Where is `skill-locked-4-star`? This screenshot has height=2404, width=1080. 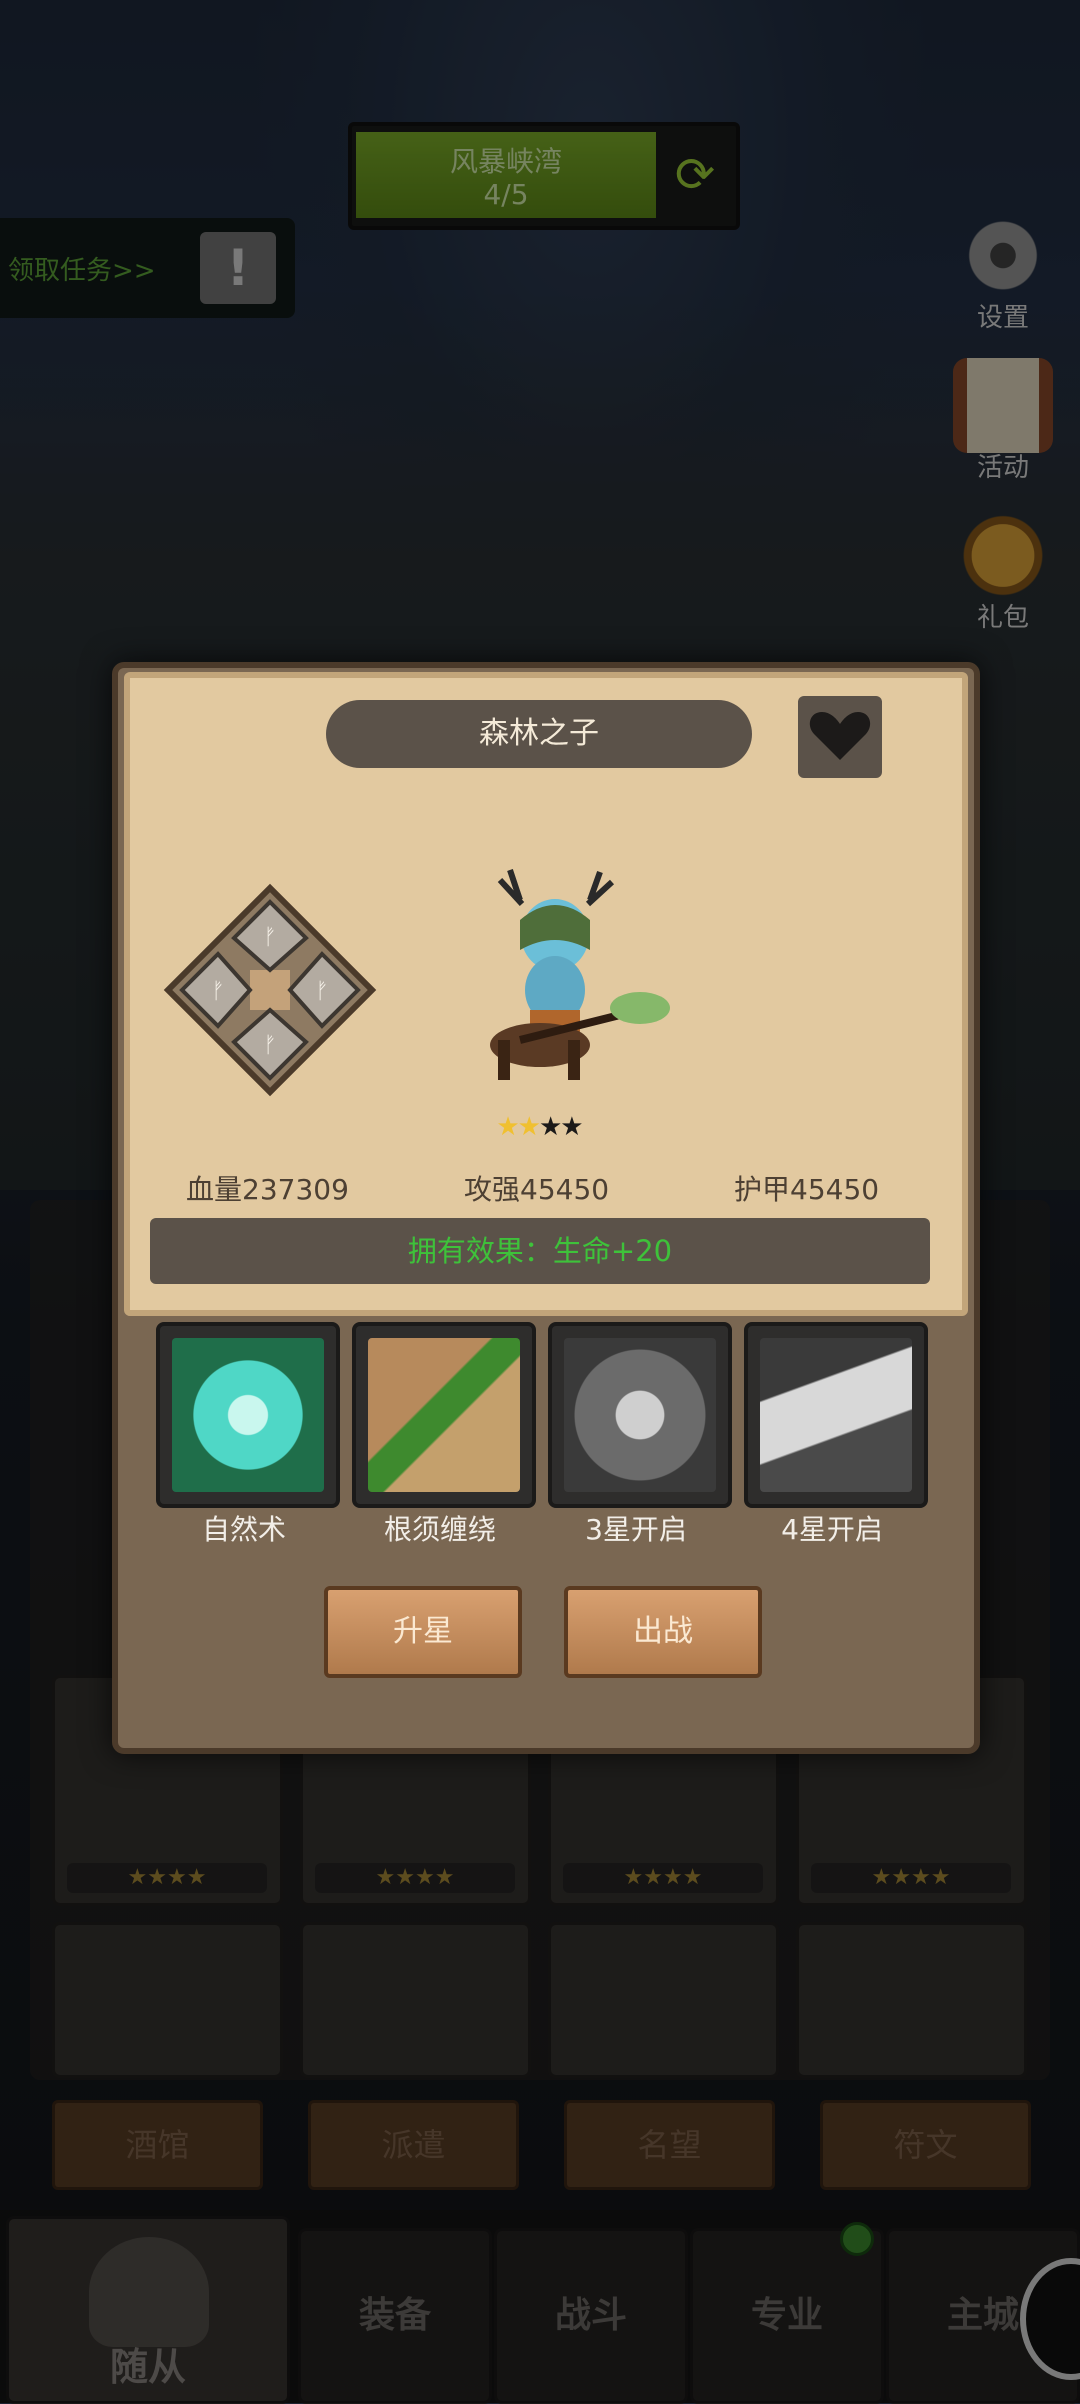
skill-locked-4-star is located at coordinates (836, 1415).